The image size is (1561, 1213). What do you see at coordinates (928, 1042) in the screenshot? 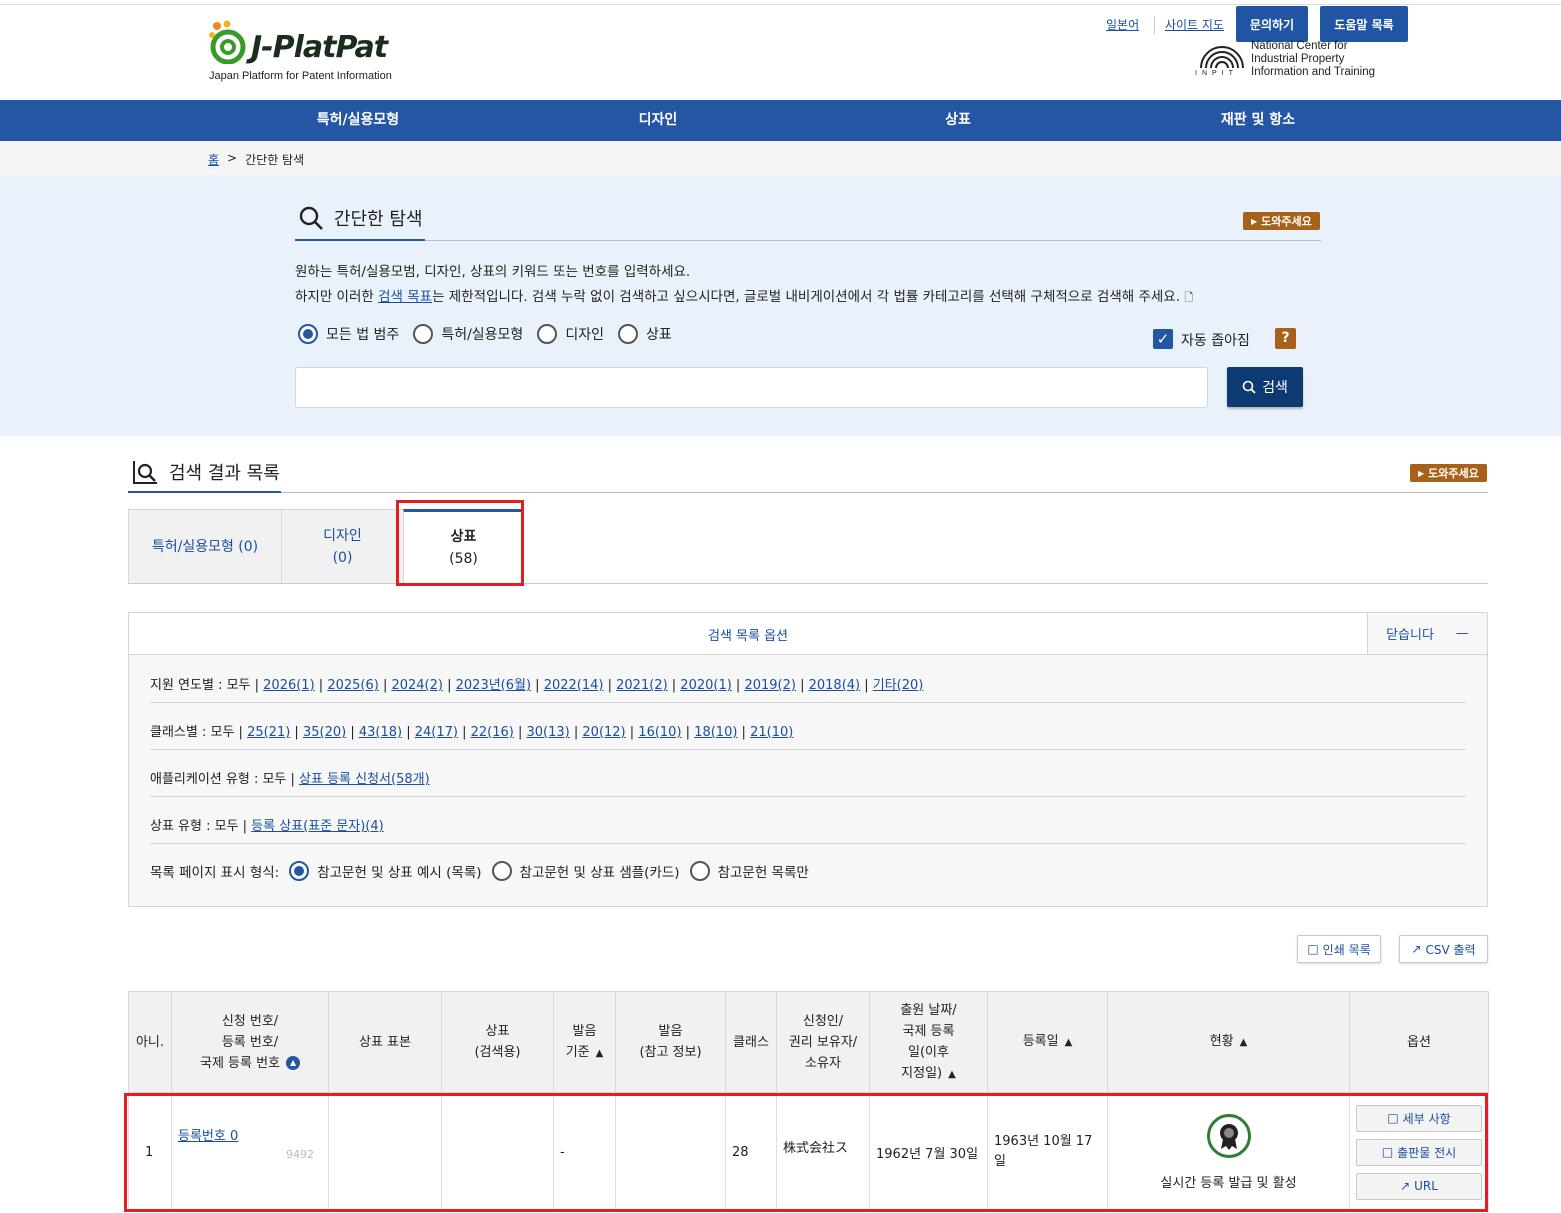
I see `col-filing-date: 출원 날짜/ 국제 등록 일(이후 지정일) ▲` at bounding box center [928, 1042].